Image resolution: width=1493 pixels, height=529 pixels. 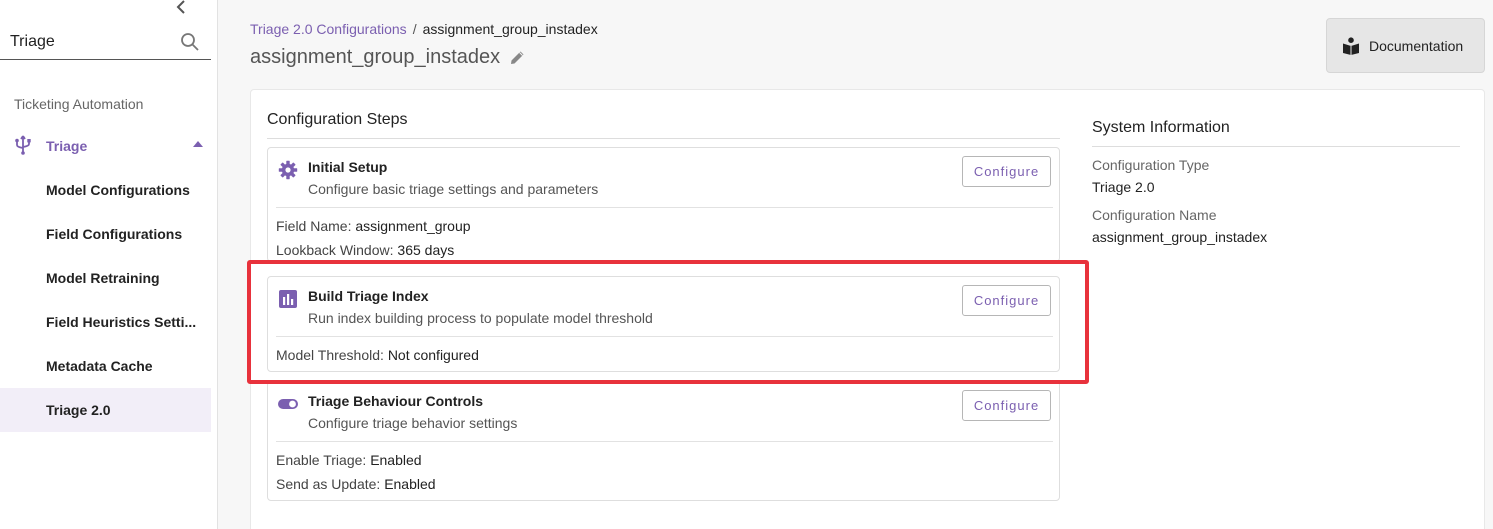 I want to click on sidebar-item-model-configurations: Model Configurations, so click(x=105, y=190).